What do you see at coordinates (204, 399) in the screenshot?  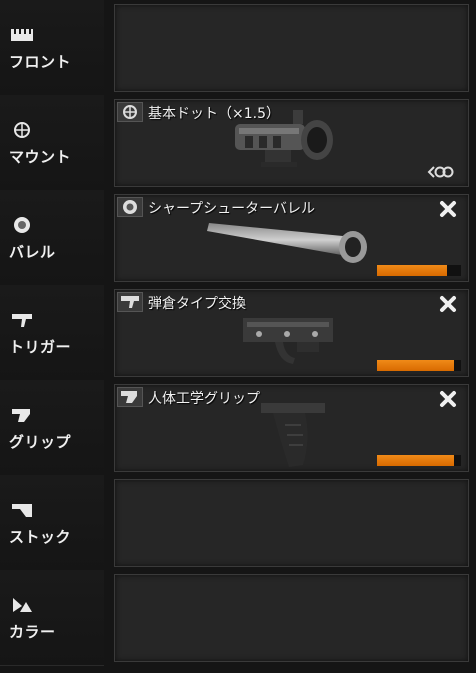 I see `slot-grip-name: 人体工学グリップ` at bounding box center [204, 399].